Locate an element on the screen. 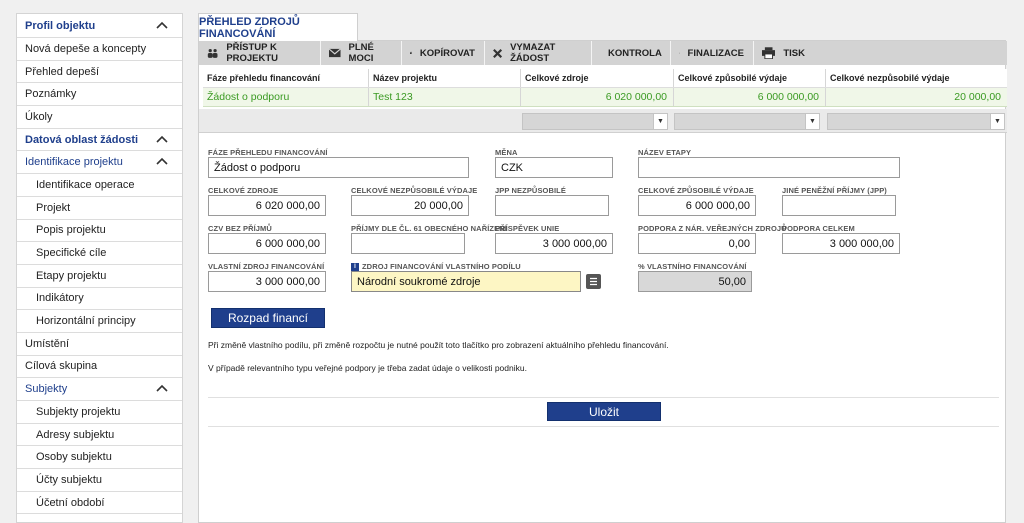  pct-label: % VLASTNÍHO FINANCOVÁNÍ is located at coordinates (692, 266).